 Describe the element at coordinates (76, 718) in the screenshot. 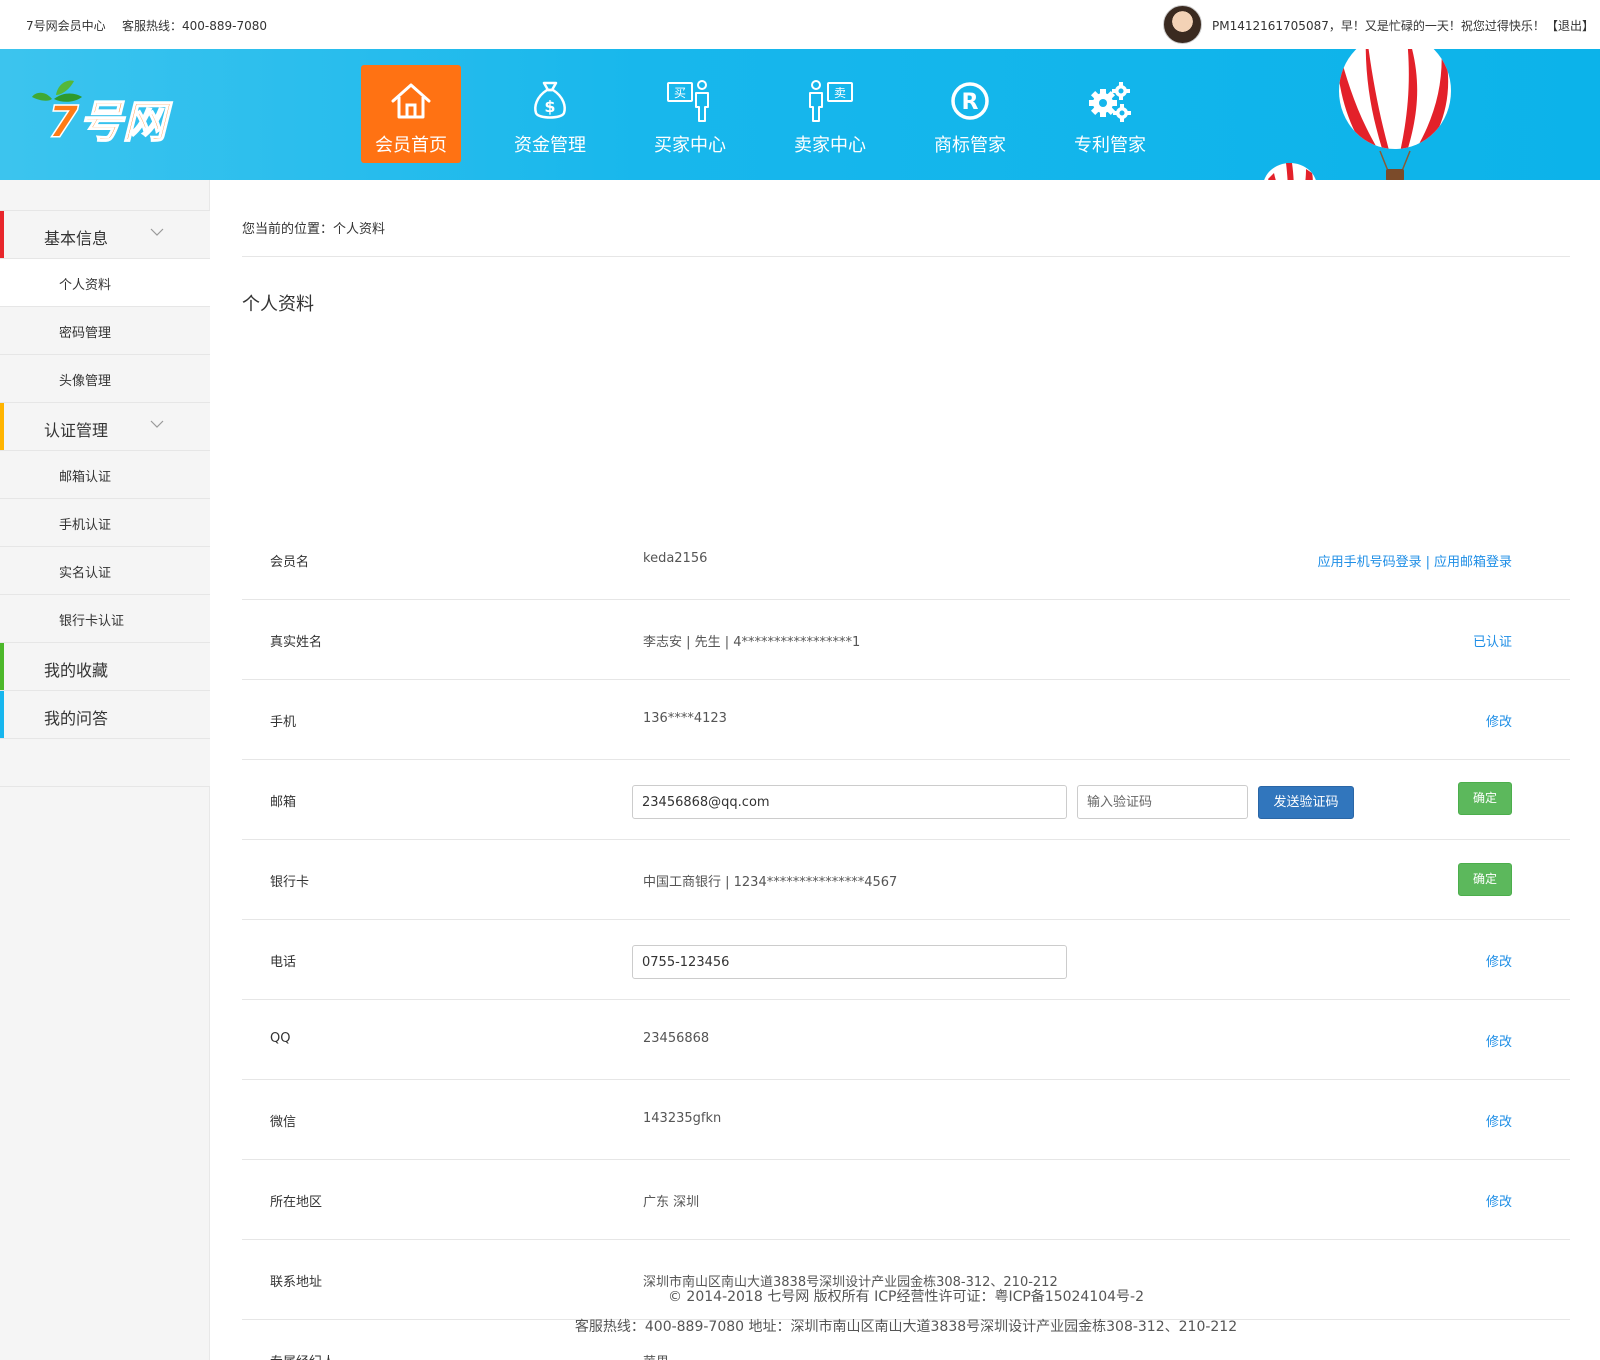

I see `sidebar-group-label: 我的问答` at that location.